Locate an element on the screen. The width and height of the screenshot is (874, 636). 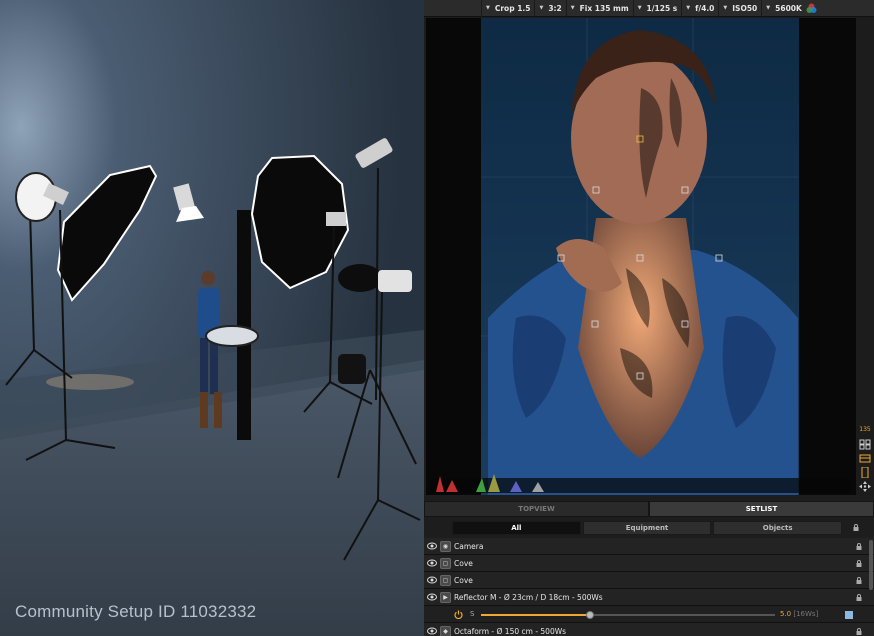
view-tabs: TOPVIEW SETLIST is located at coordinates (649, 509).